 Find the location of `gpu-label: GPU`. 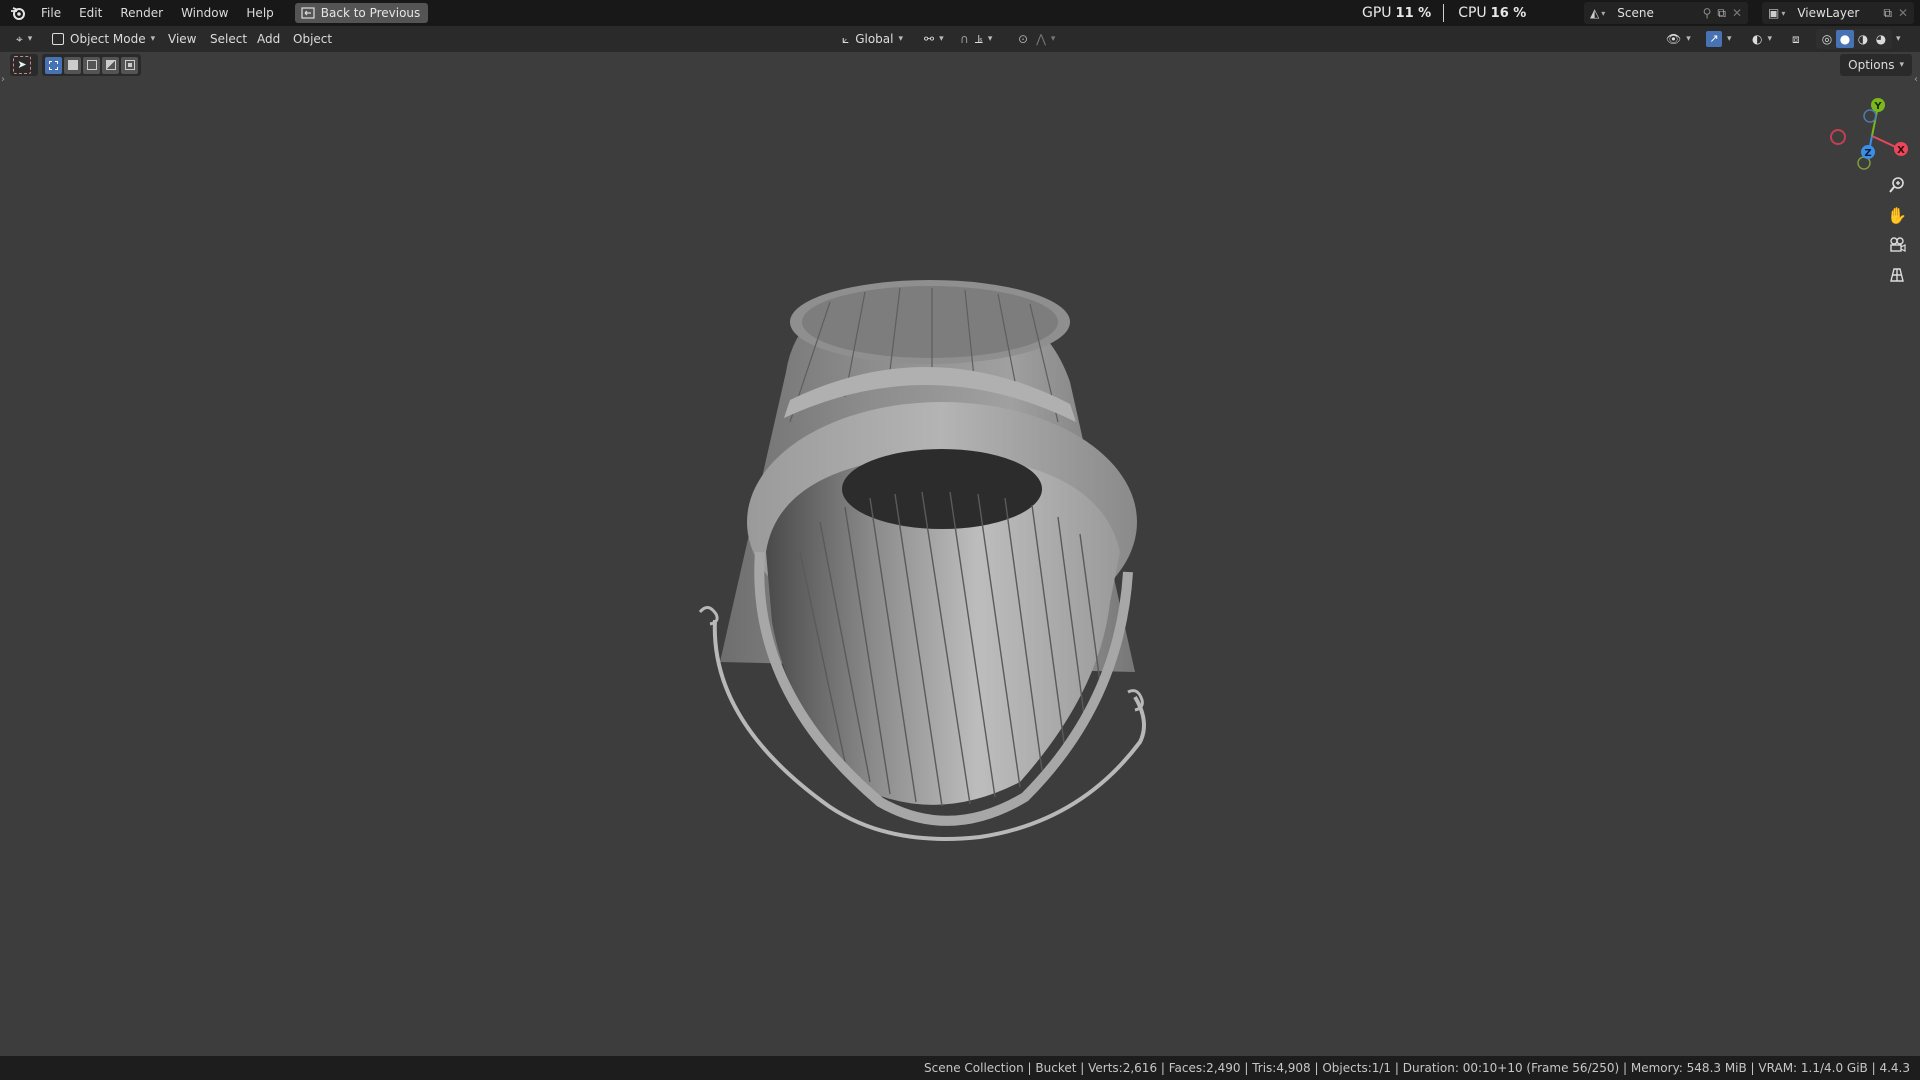

gpu-label: GPU is located at coordinates (1377, 13).